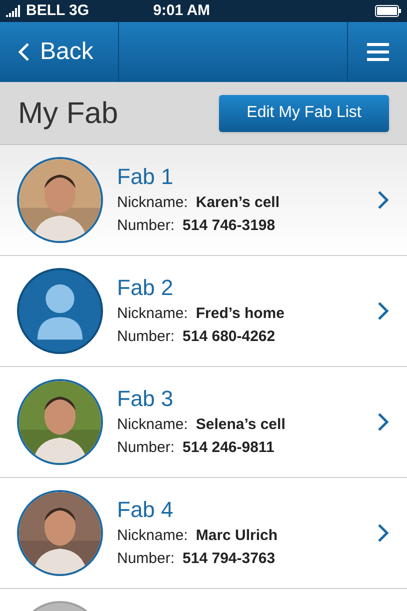 The image size is (407, 611). What do you see at coordinates (68, 114) in the screenshot?
I see `page-title: My Fab` at bounding box center [68, 114].